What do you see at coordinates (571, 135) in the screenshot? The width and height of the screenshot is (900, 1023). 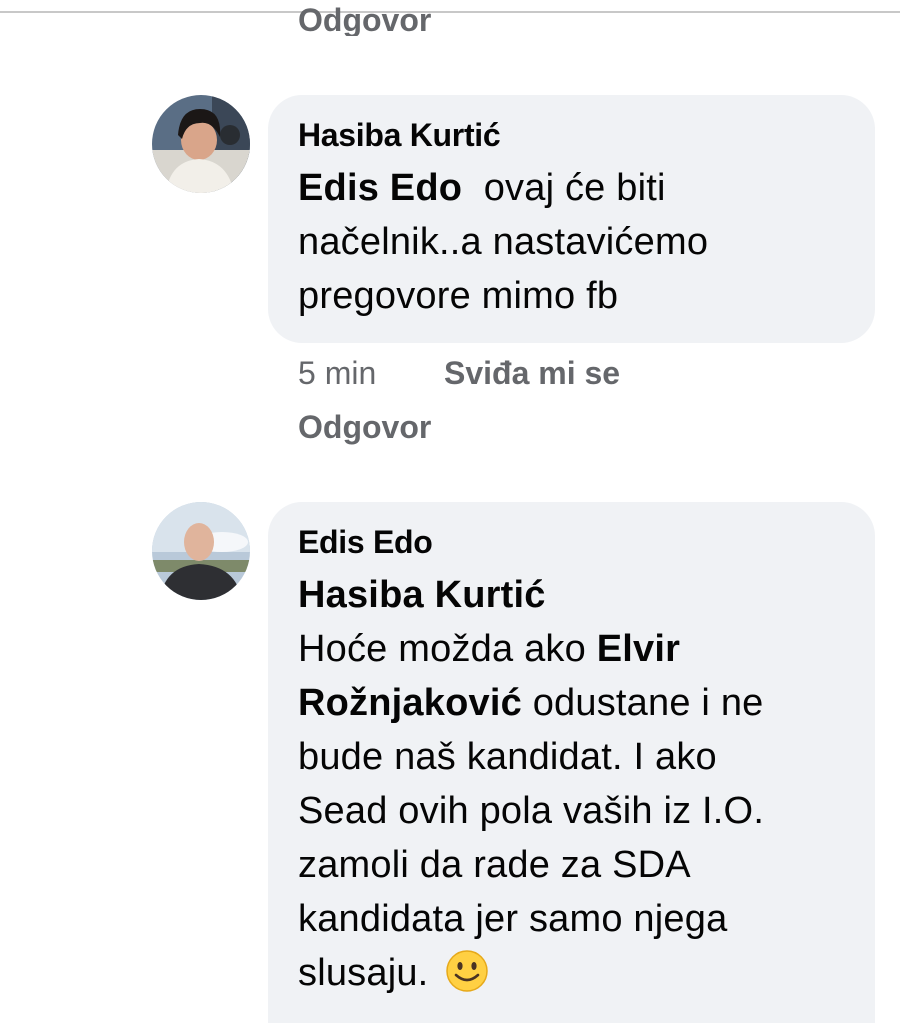 I see `comment-author: Hasiba Kurtić` at bounding box center [571, 135].